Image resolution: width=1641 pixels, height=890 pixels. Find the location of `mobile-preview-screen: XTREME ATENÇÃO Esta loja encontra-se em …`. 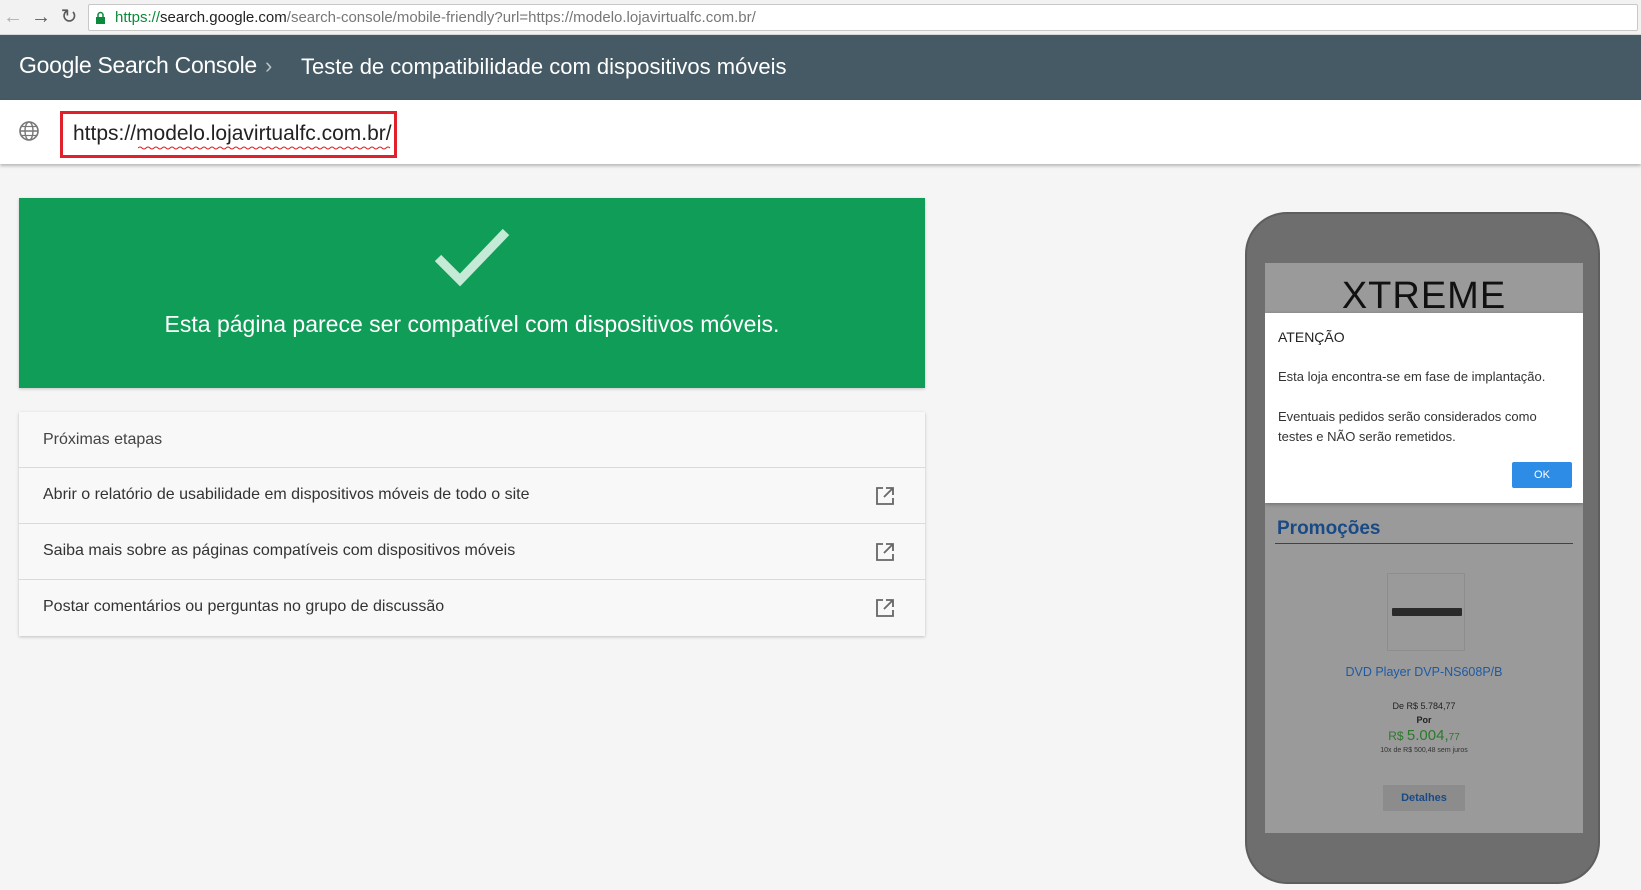

mobile-preview-screen: XTREME ATENÇÃO Esta loja encontra-se em … is located at coordinates (1424, 548).